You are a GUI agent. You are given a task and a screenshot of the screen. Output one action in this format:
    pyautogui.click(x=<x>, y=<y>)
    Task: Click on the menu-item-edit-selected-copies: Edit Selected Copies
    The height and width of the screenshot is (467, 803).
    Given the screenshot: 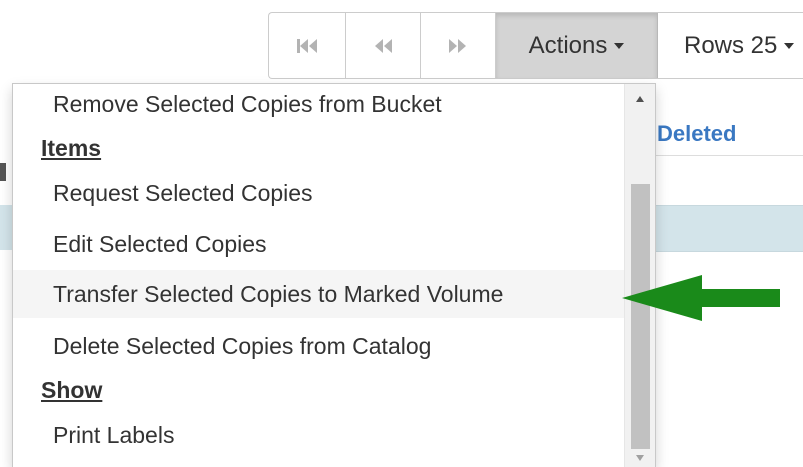 What is the action you would take?
    pyautogui.click(x=318, y=244)
    